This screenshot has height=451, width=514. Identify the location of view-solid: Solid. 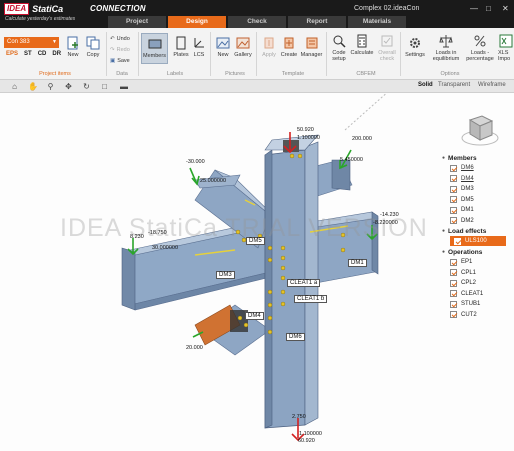
(425, 85).